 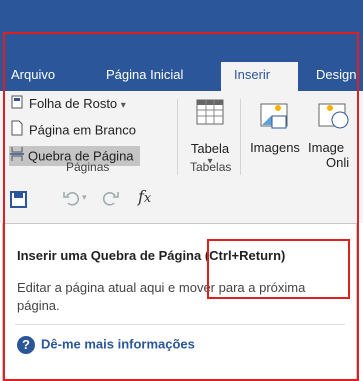 What do you see at coordinates (275, 147) in the screenshot?
I see `imagens-label: Imagens` at bounding box center [275, 147].